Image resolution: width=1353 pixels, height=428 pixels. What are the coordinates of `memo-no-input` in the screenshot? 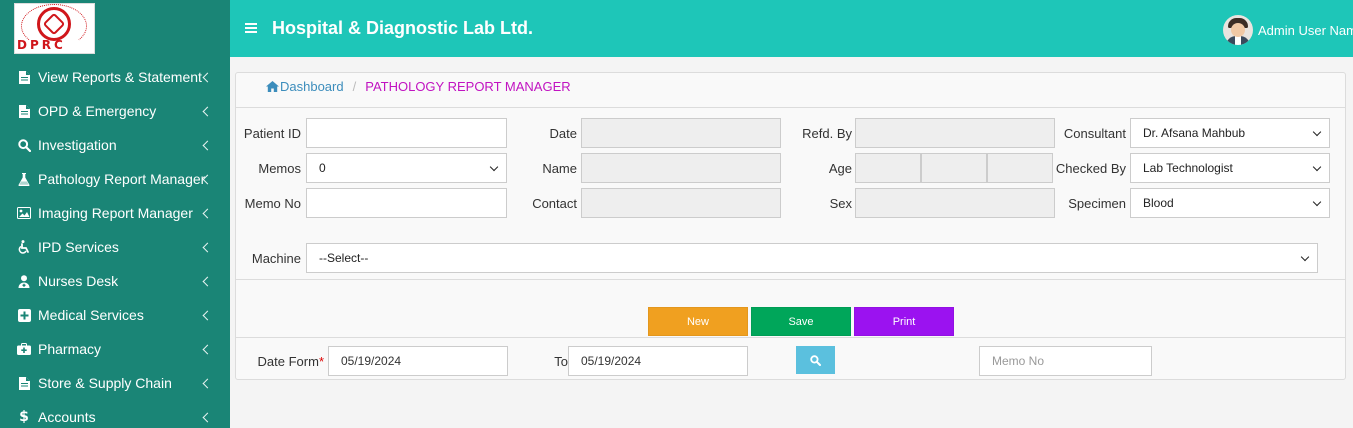 It's located at (406, 203).